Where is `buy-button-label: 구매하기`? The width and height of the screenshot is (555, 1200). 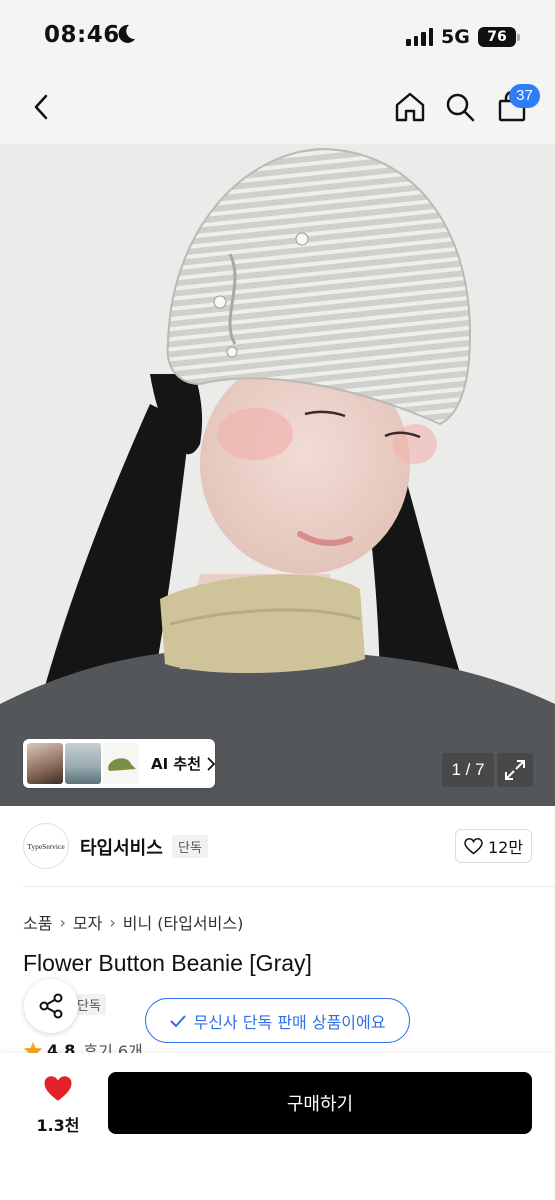
buy-button-label: 구매하기 is located at coordinates (320, 1104).